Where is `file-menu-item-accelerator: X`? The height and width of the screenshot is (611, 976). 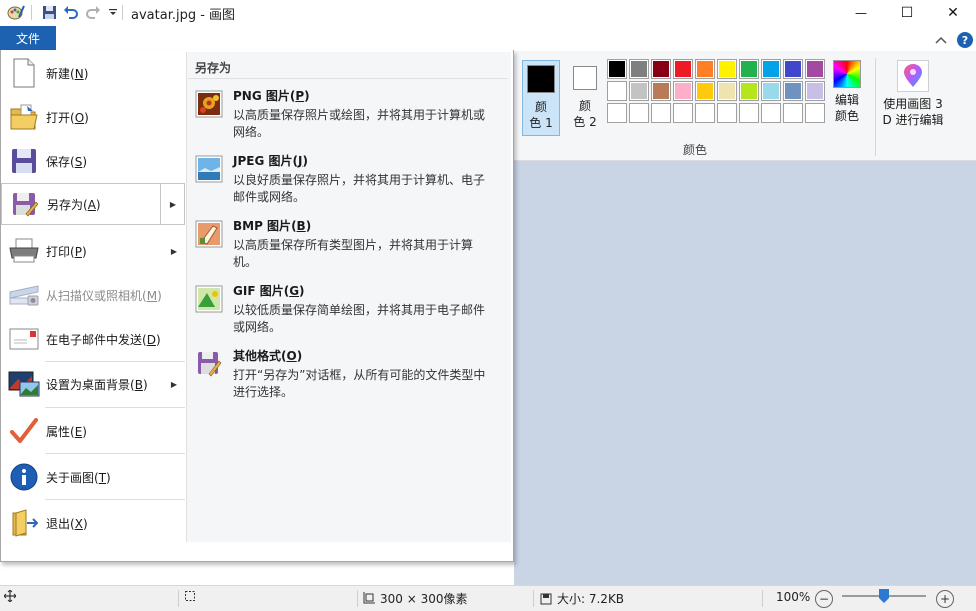 file-menu-item-accelerator: X is located at coordinates (78, 523).